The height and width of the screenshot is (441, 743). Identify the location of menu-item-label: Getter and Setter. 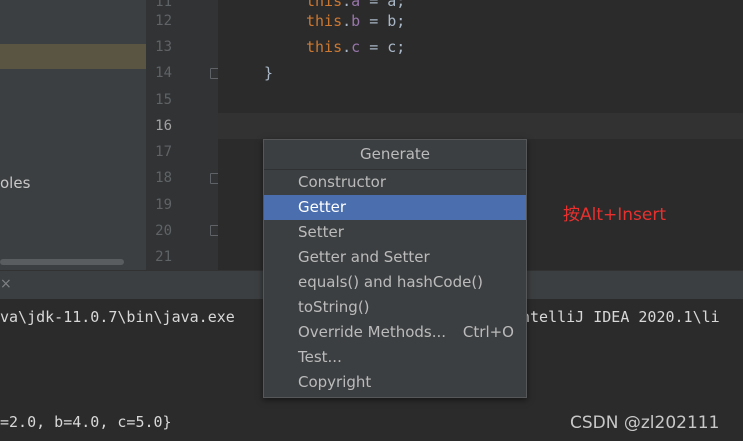
(364, 257).